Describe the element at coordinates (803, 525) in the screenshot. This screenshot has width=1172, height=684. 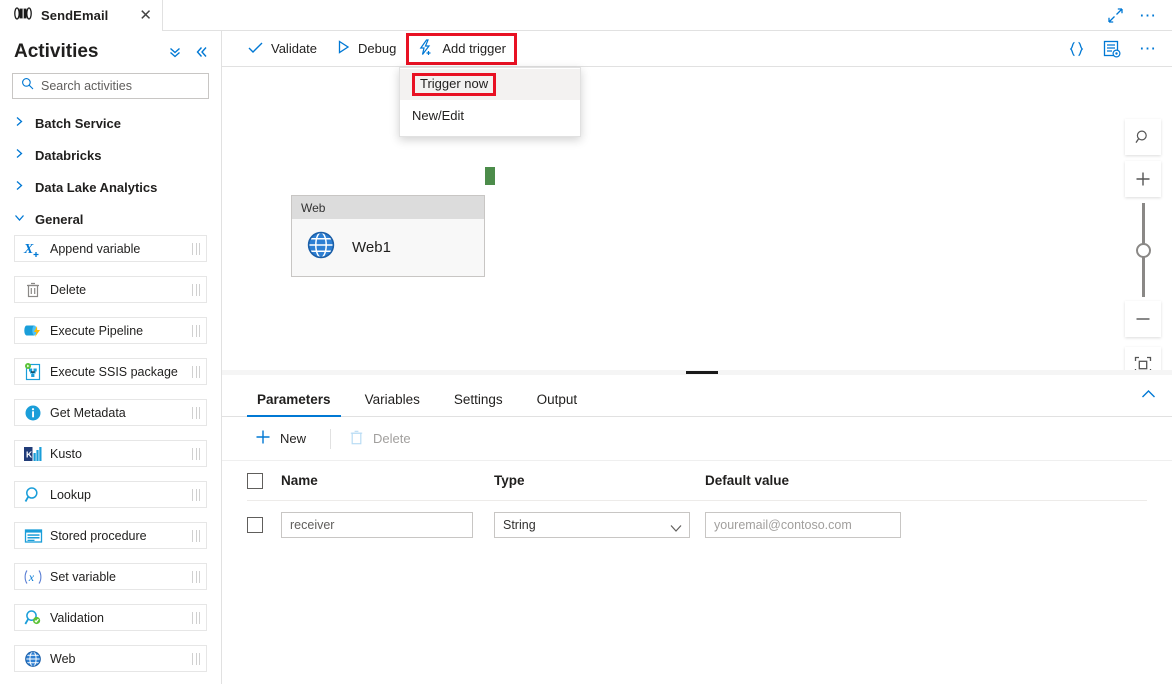
I see `parameter-default-value-input` at that location.